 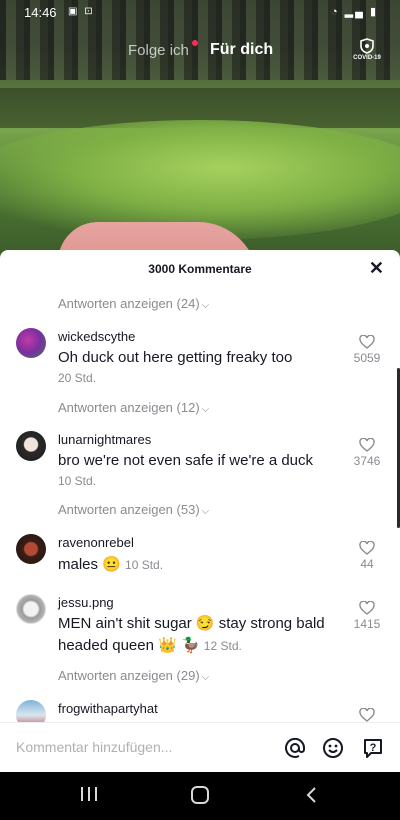 I want to click on shield-icon, so click(x=367, y=46).